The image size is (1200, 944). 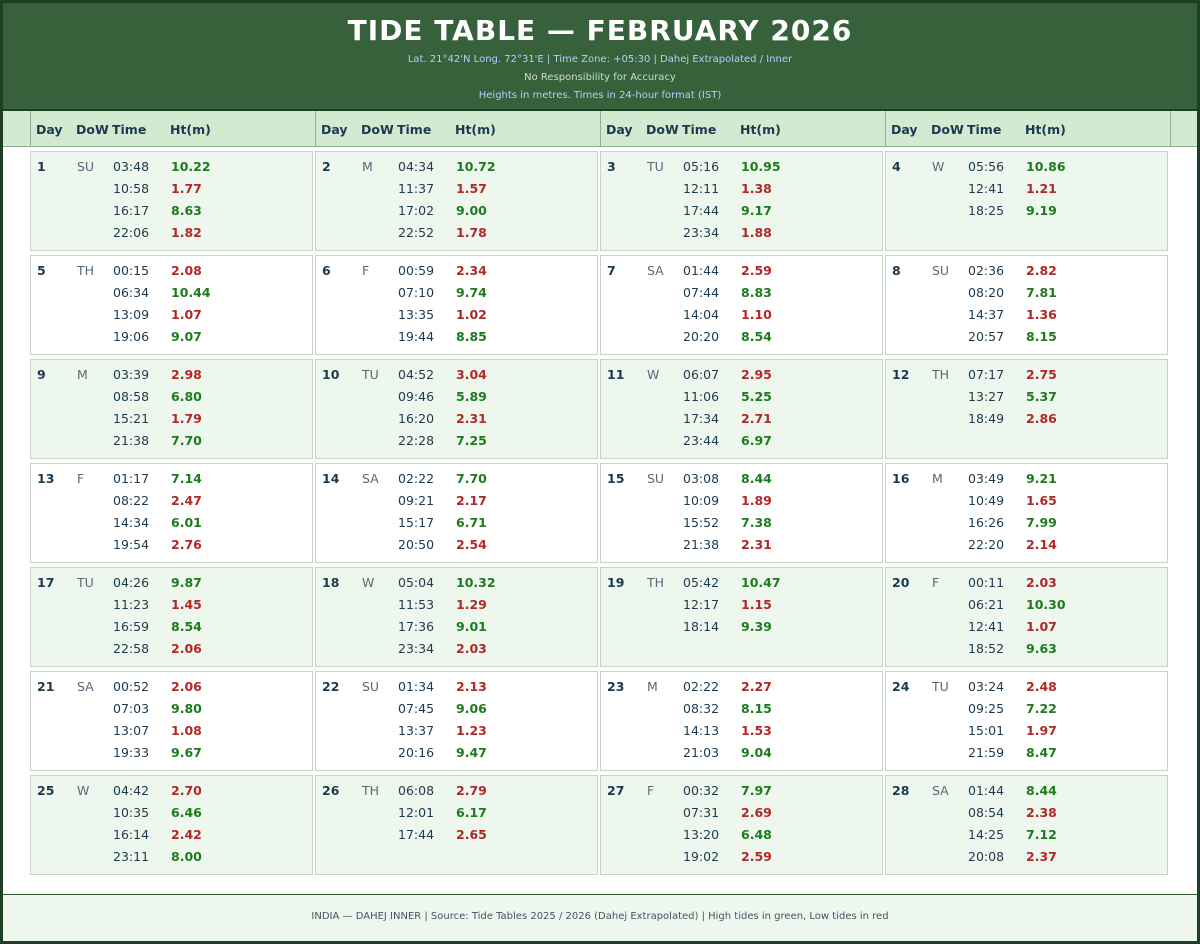 What do you see at coordinates (986, 708) in the screenshot?
I see `tide-time: 09:25` at bounding box center [986, 708].